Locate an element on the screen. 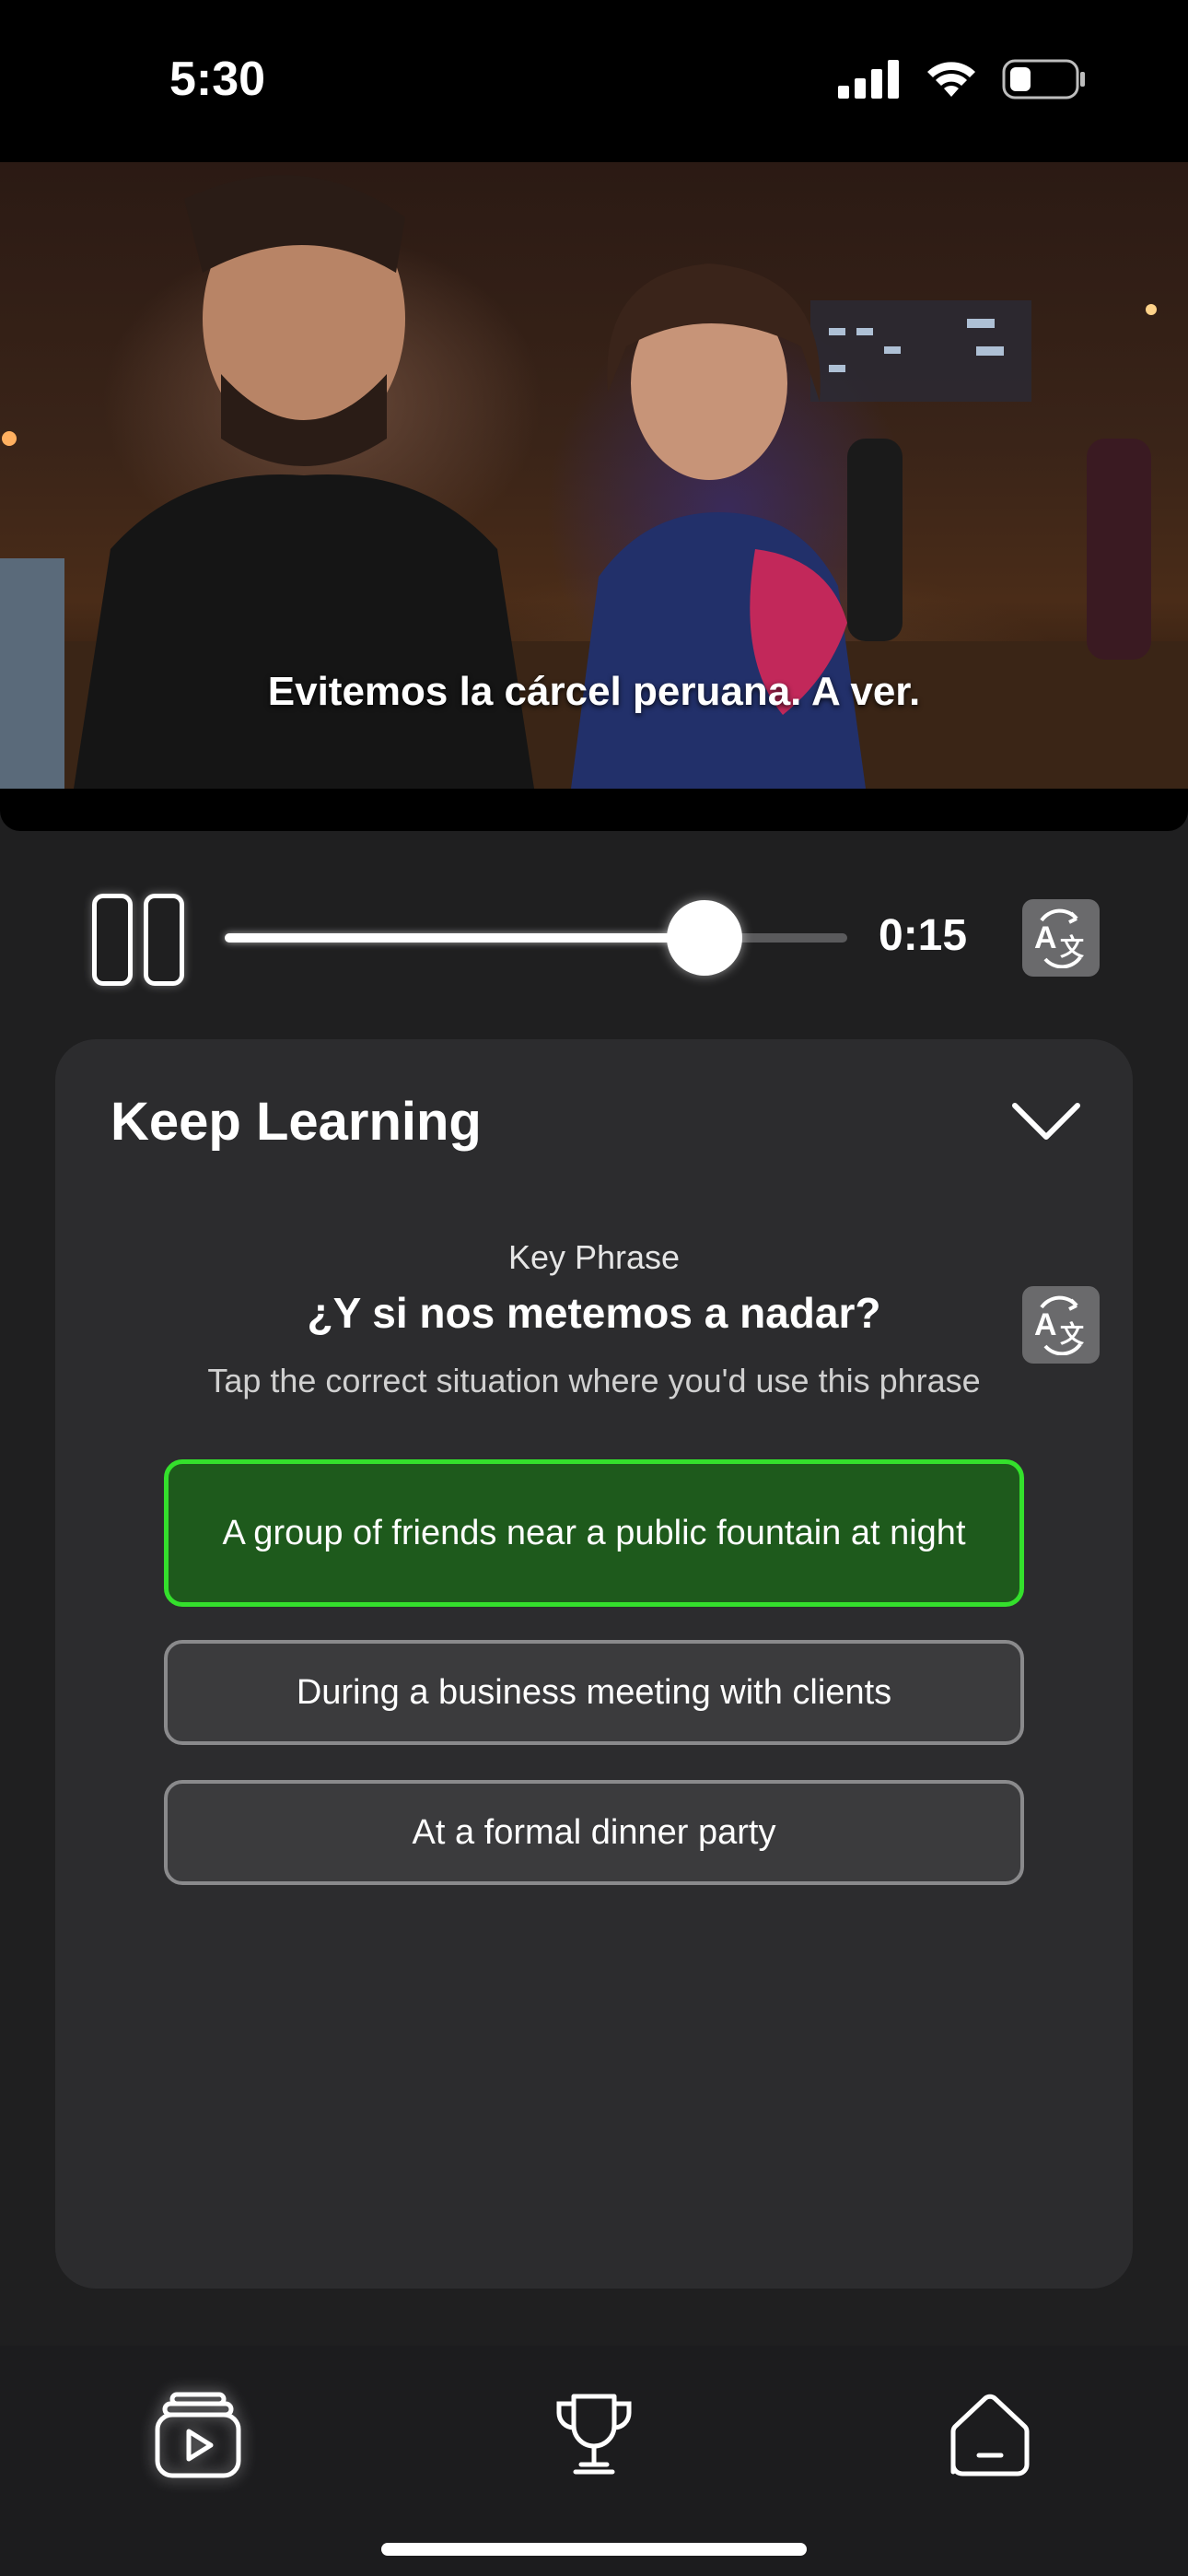 The image size is (1188, 2576). nav-videos is located at coordinates (198, 2435).